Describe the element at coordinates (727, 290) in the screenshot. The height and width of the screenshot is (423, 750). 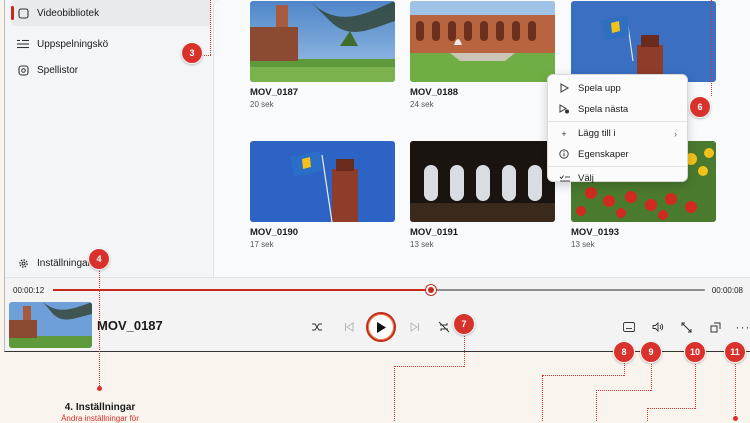
I see `total-time: 00:00:08` at that location.